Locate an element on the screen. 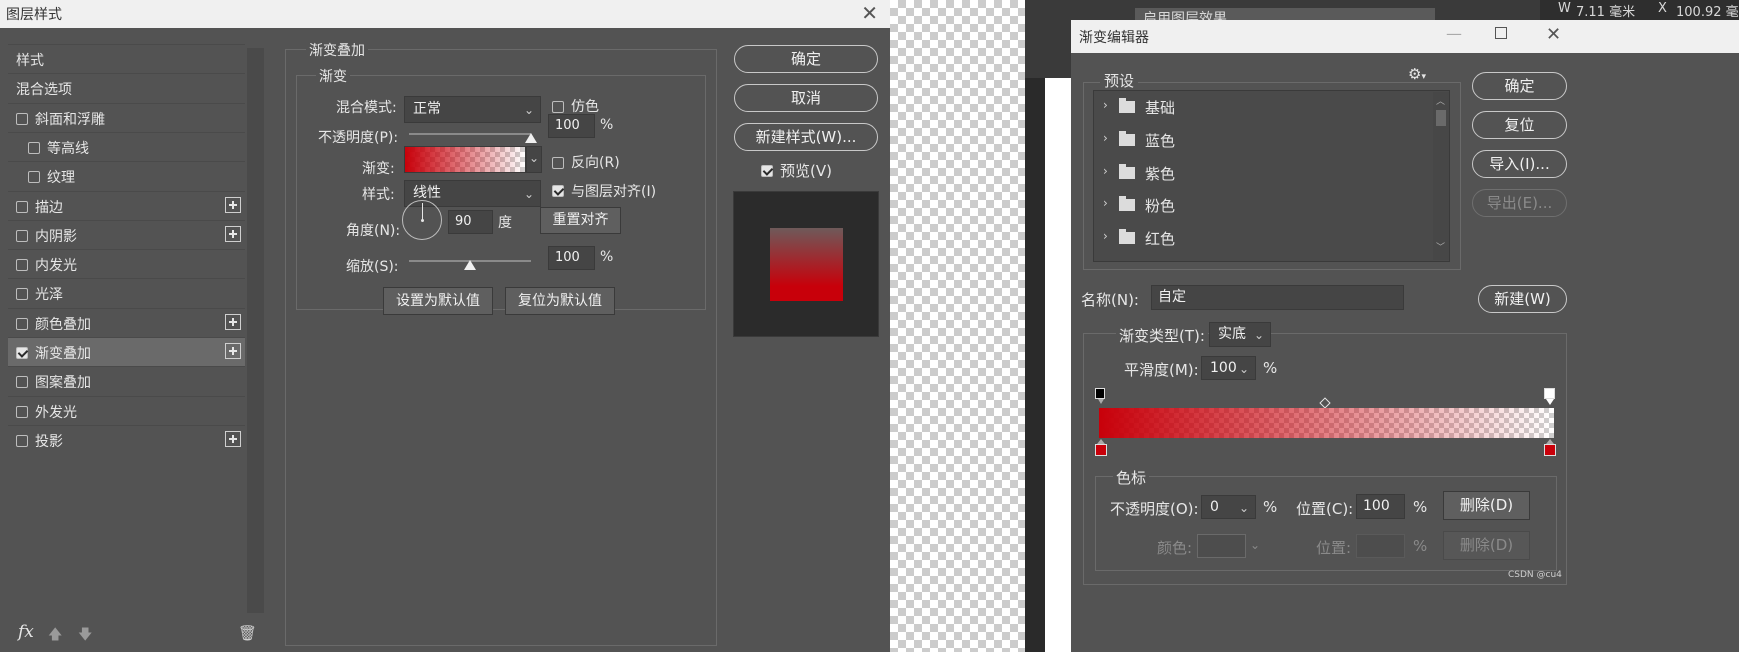 The height and width of the screenshot is (652, 1739). ge-position-label: 位置(C): is located at coordinates (1325, 509).